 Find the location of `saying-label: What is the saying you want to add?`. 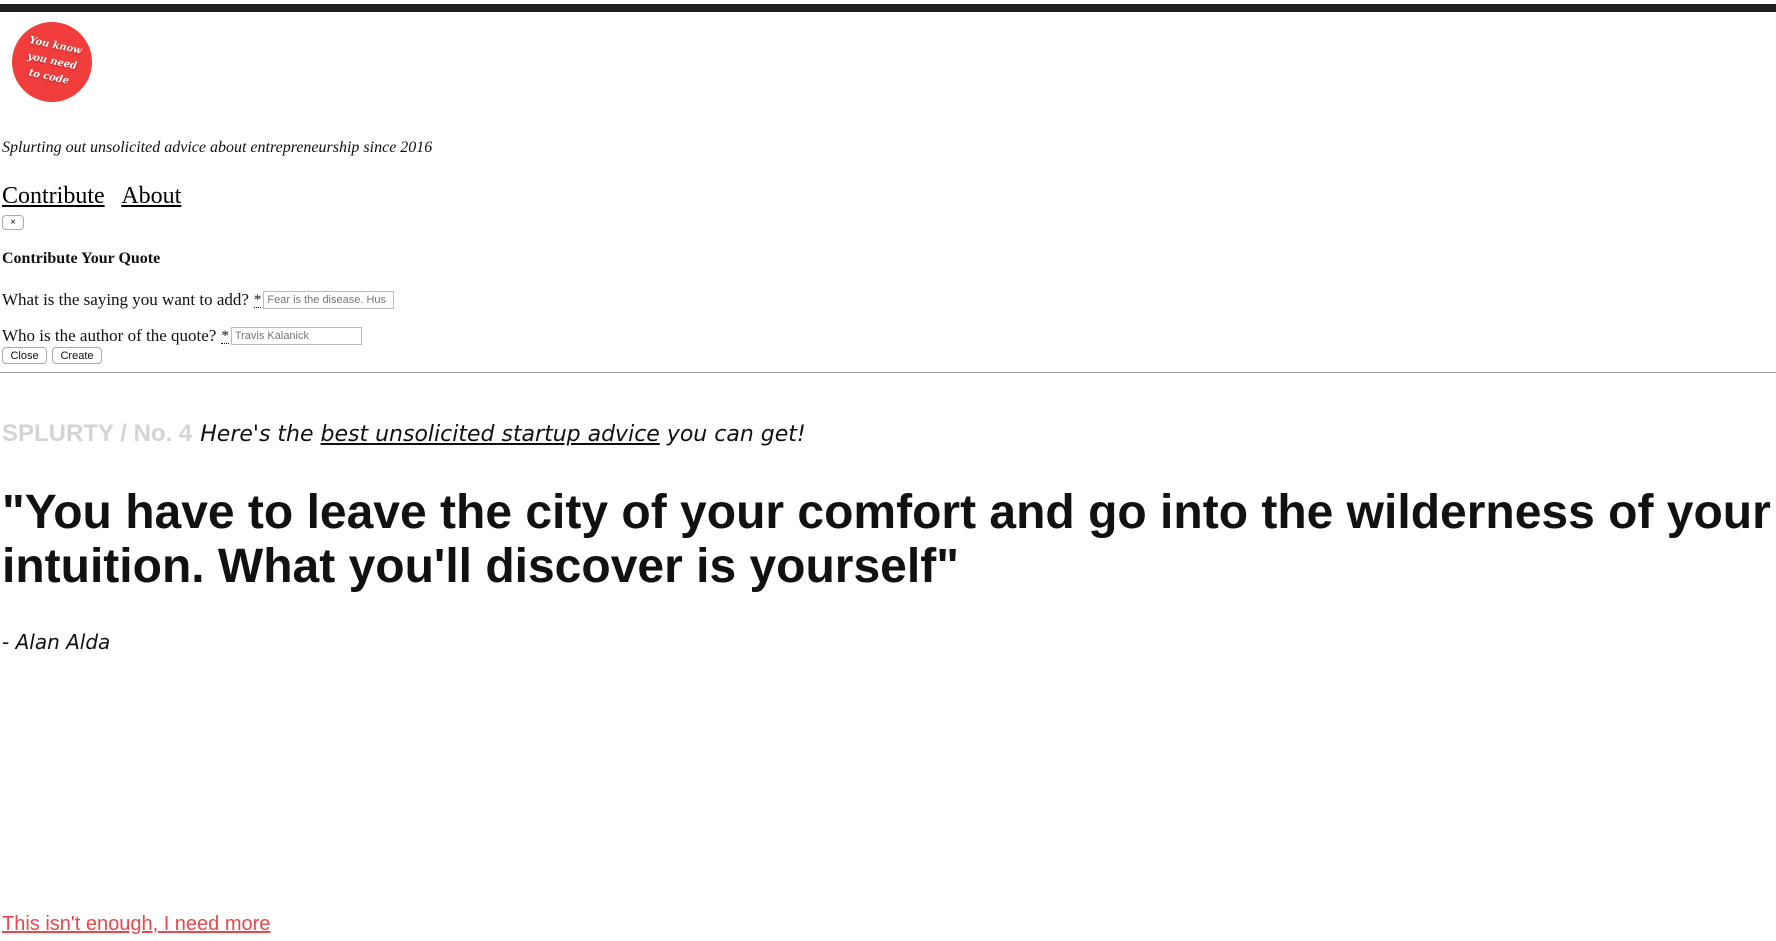

saying-label: What is the saying you want to add? is located at coordinates (125, 299).